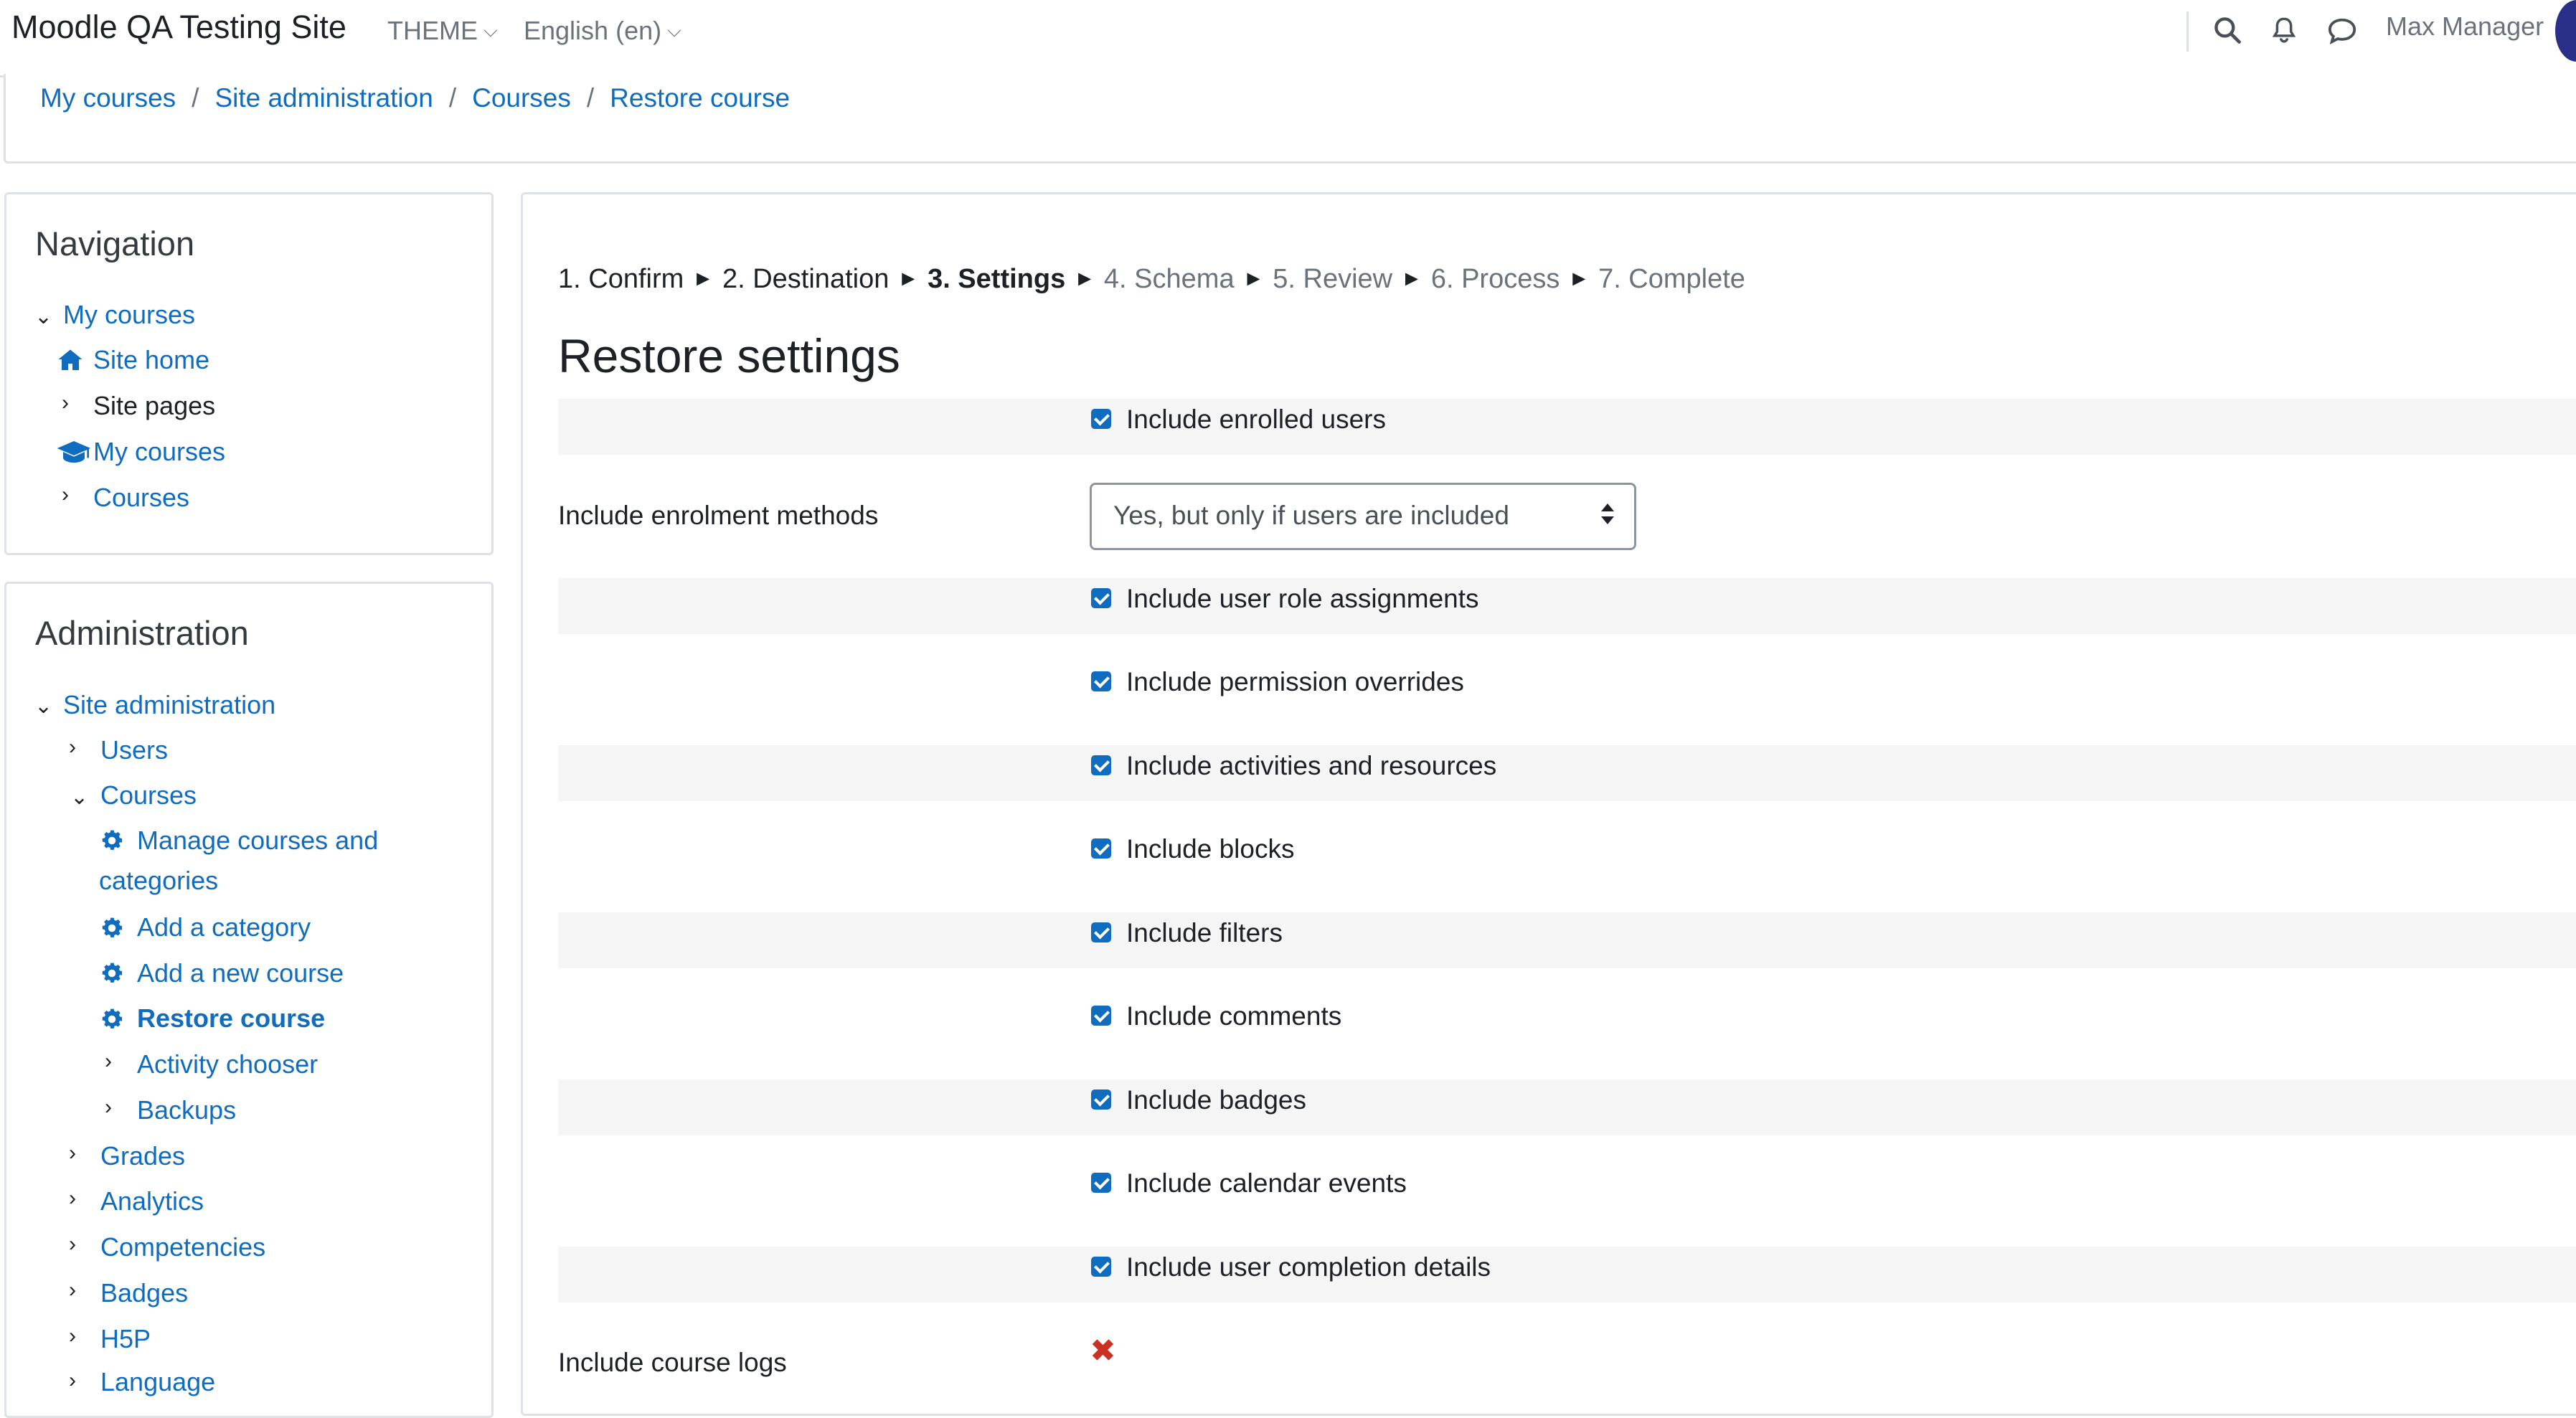  What do you see at coordinates (1210, 849) in the screenshot?
I see `checkbox-label: Include blocks` at bounding box center [1210, 849].